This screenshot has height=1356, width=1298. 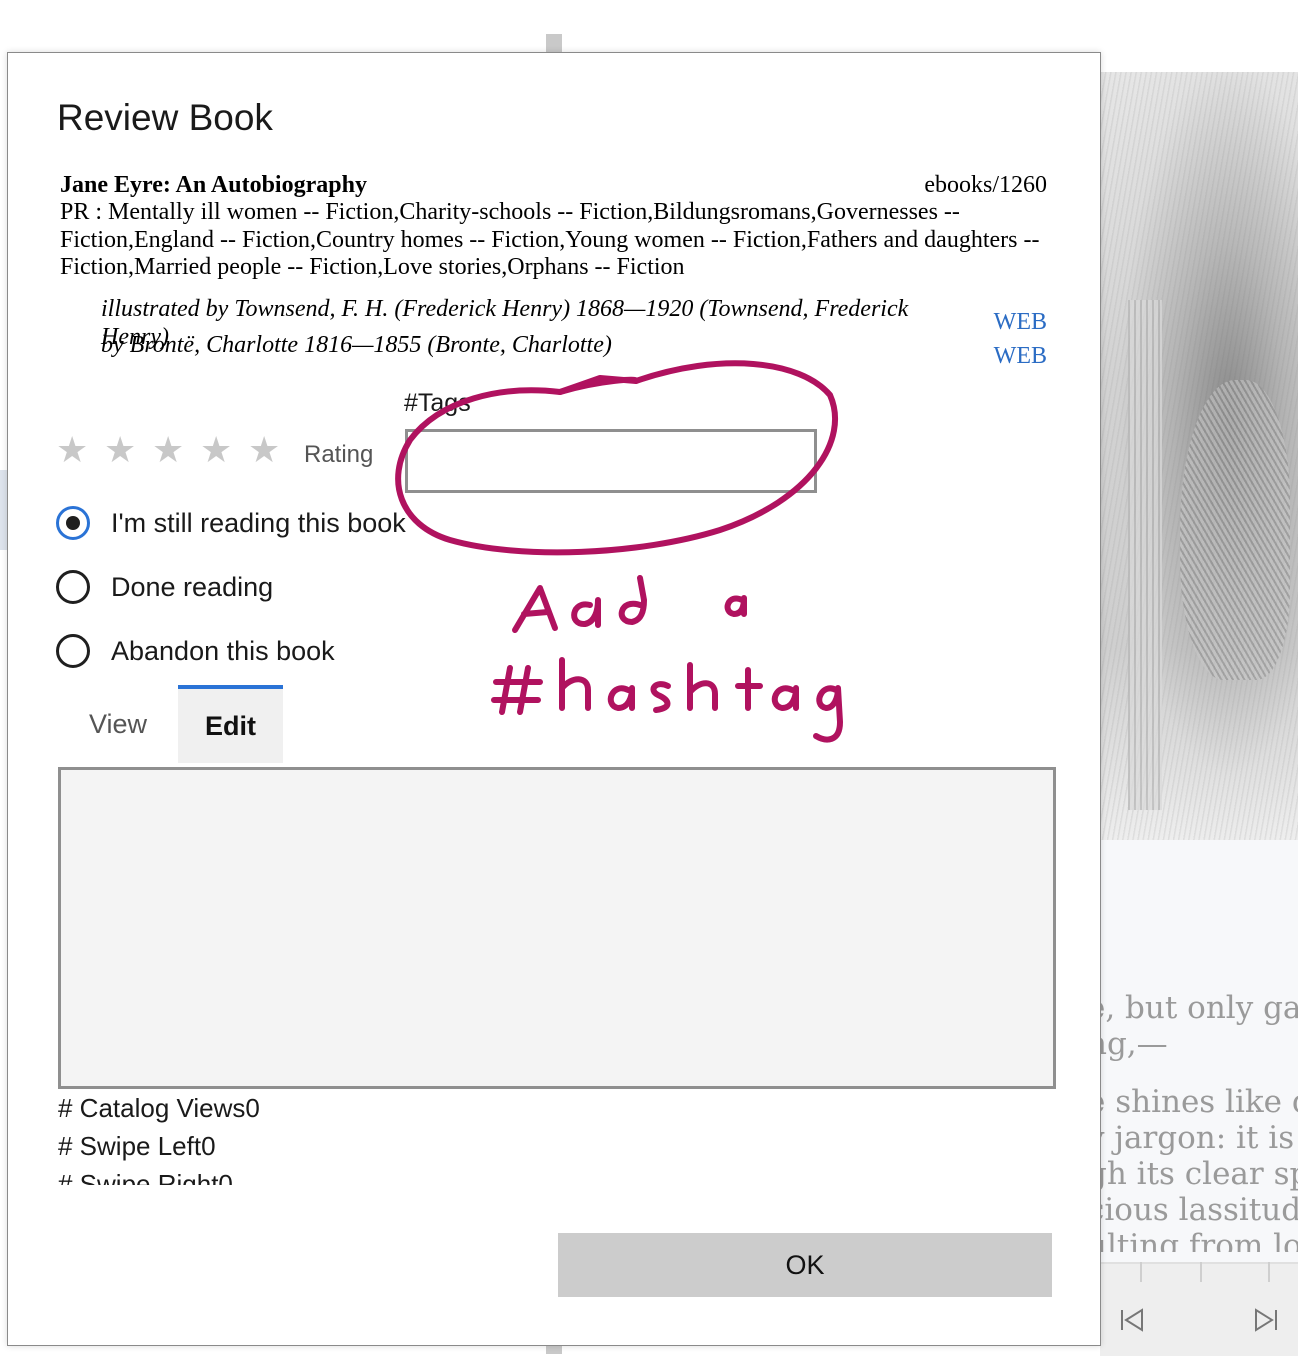 What do you see at coordinates (165, 117) in the screenshot?
I see `dialog-title: Review Book` at bounding box center [165, 117].